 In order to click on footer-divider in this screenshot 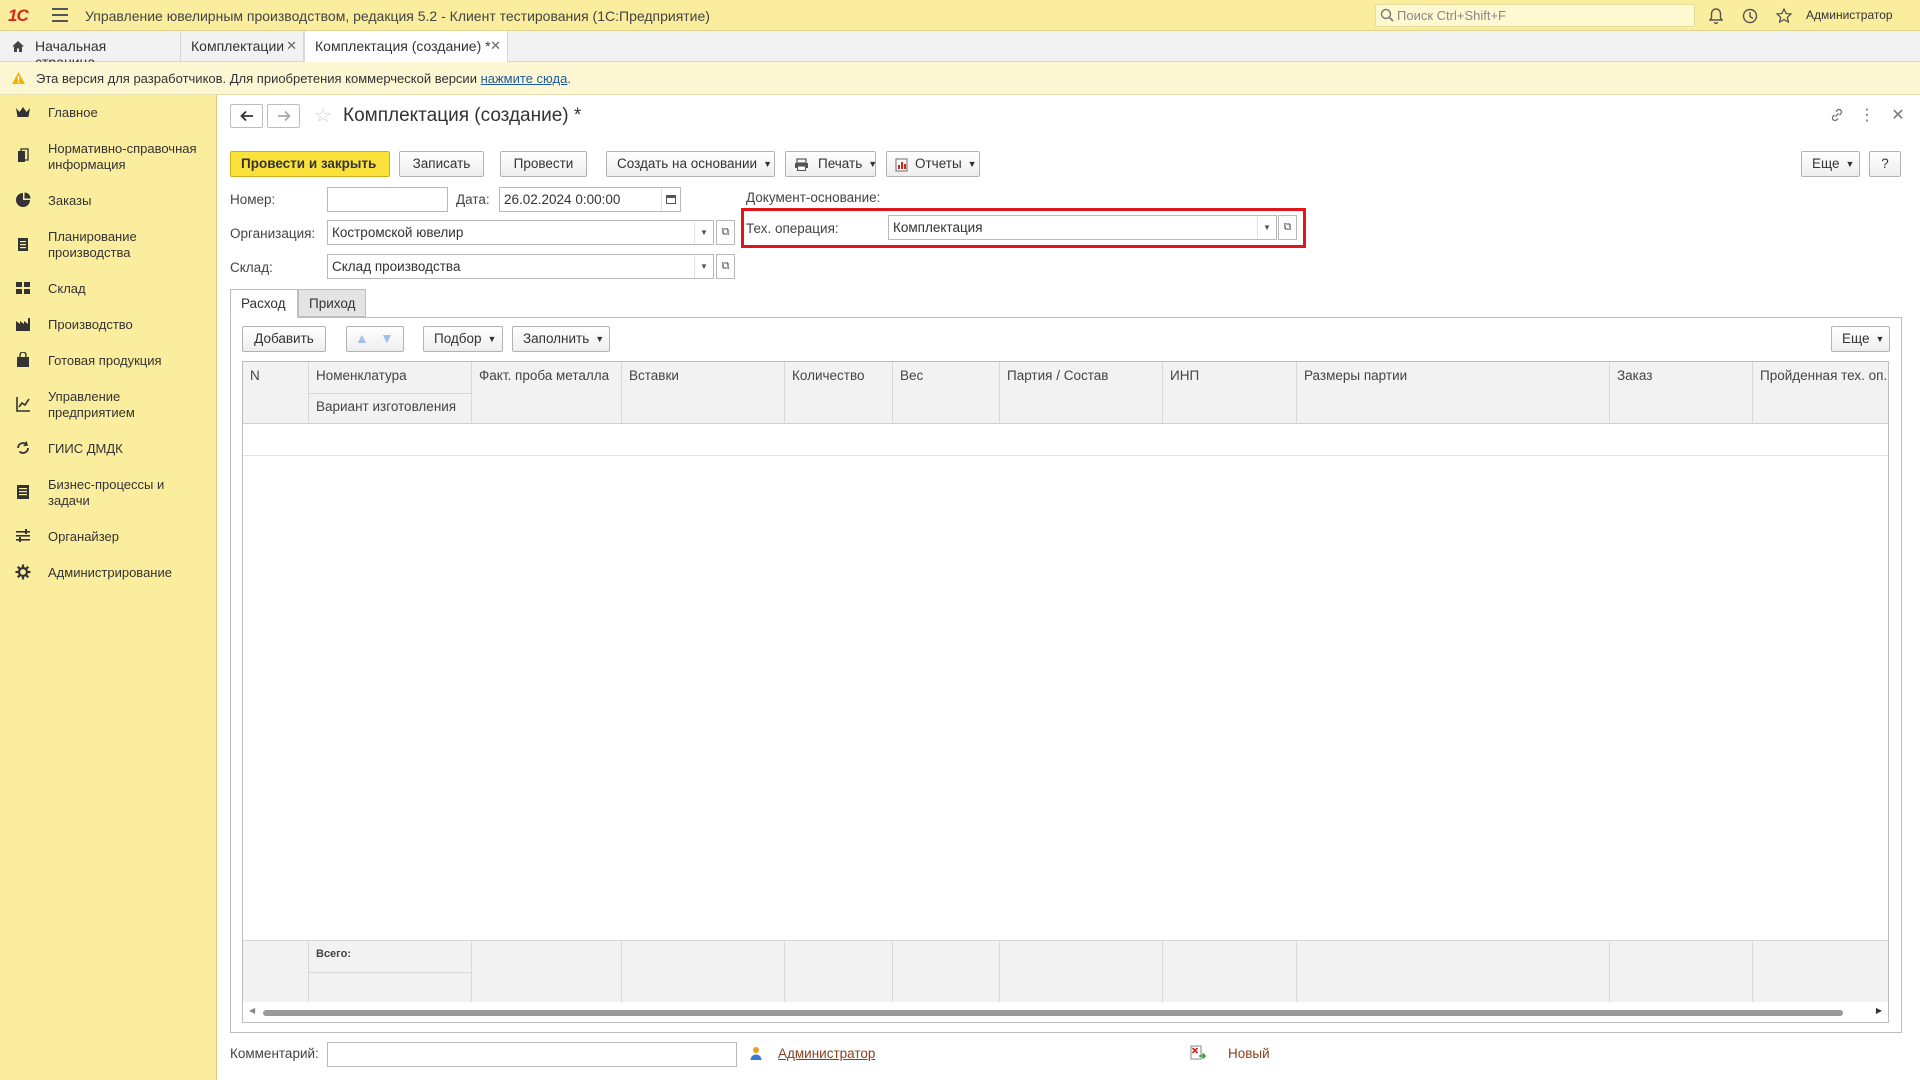, I will do `click(390, 972)`.